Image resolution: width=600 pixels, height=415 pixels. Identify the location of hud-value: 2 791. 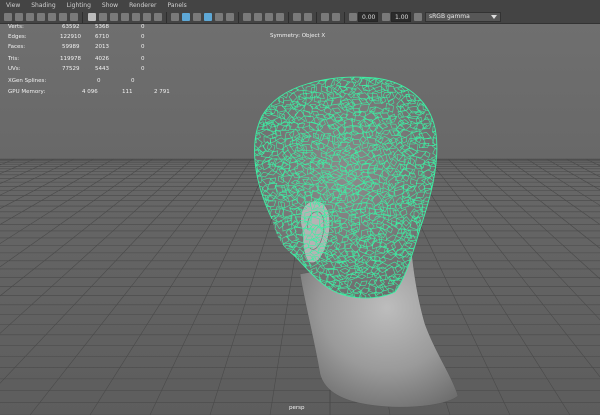
(162, 92).